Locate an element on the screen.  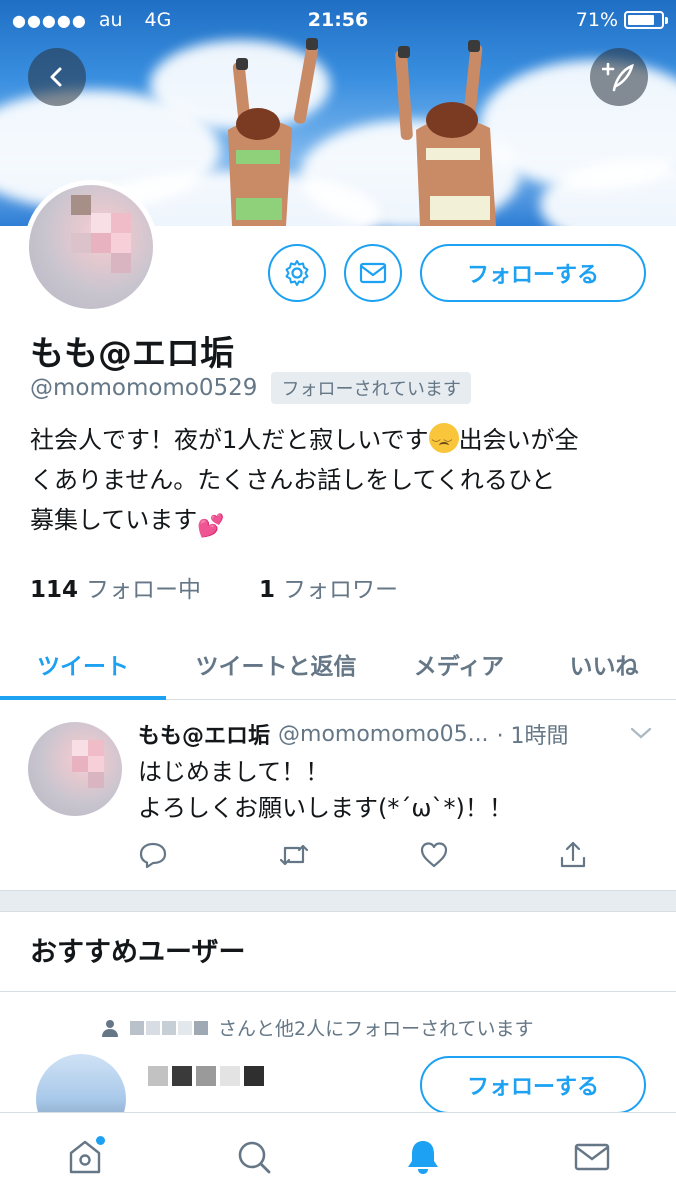
nav-messages is located at coordinates (592, 1157).